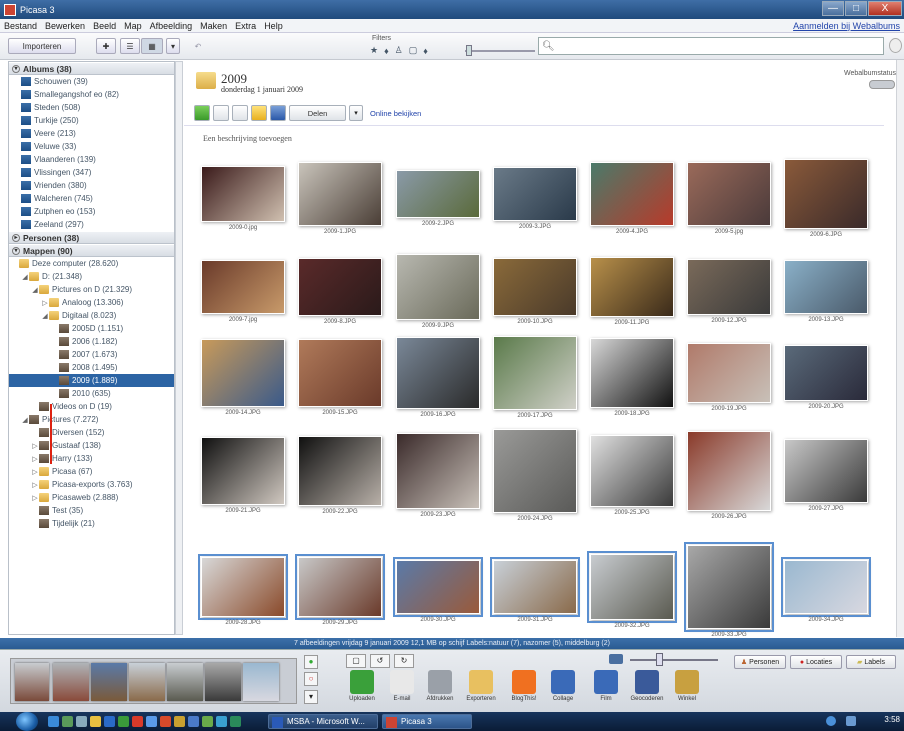 Image resolution: width=904 pixels, height=731 pixels. I want to click on menu-bestand: Bestand, so click(20, 26).